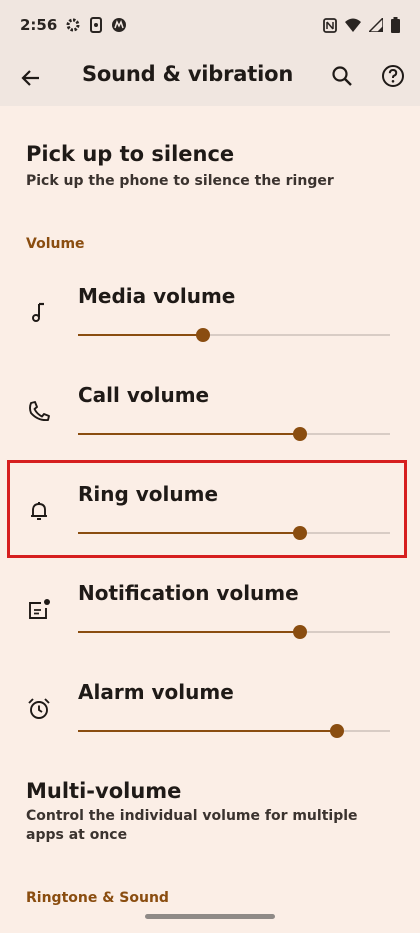  Describe the element at coordinates (39, 313) in the screenshot. I see `music-note-icon` at that location.